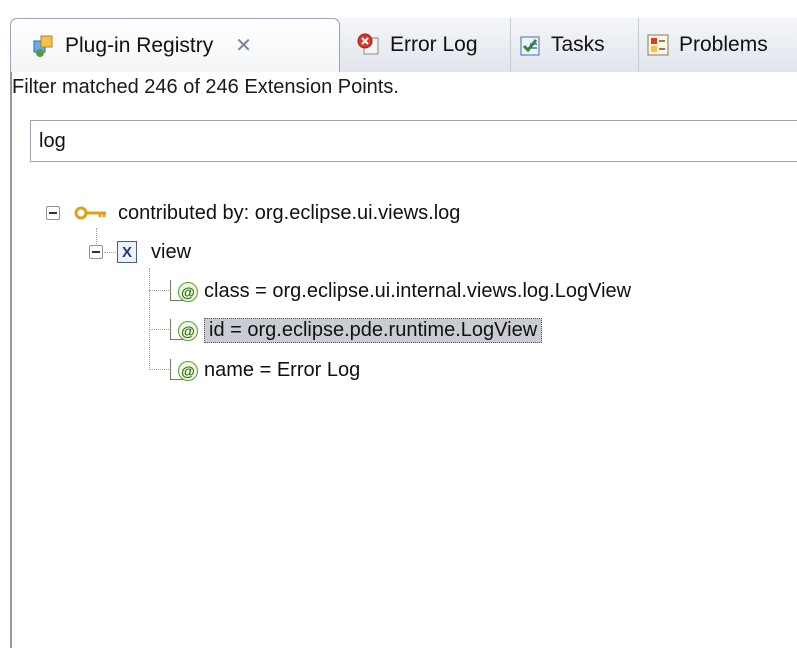 The width and height of the screenshot is (797, 648). Describe the element at coordinates (373, 330) in the screenshot. I see `tree-node-label-selected: id = org.eclipse.pde.runtime.LogView` at that location.